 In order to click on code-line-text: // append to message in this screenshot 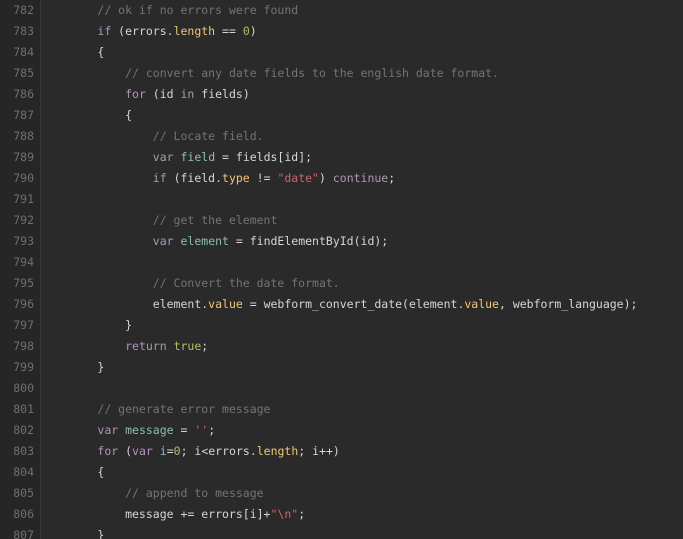, I will do `click(153, 493)`.